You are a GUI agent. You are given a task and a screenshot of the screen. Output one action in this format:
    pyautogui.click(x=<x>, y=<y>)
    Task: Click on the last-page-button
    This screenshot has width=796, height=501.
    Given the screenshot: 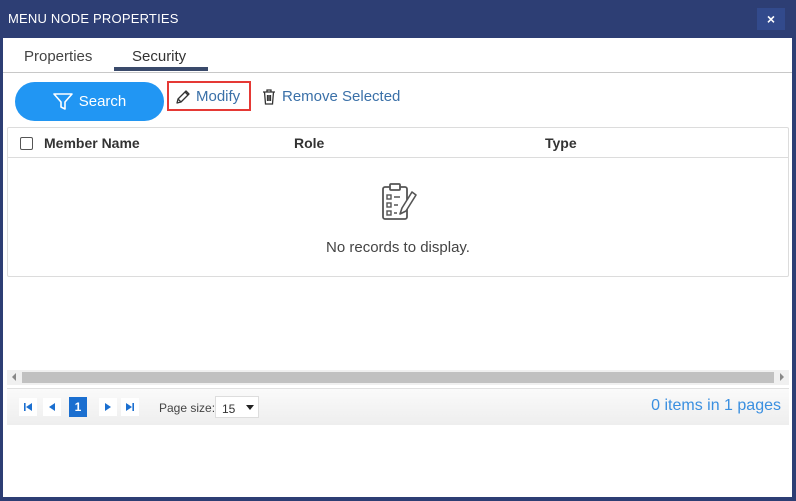 What is the action you would take?
    pyautogui.click(x=130, y=407)
    